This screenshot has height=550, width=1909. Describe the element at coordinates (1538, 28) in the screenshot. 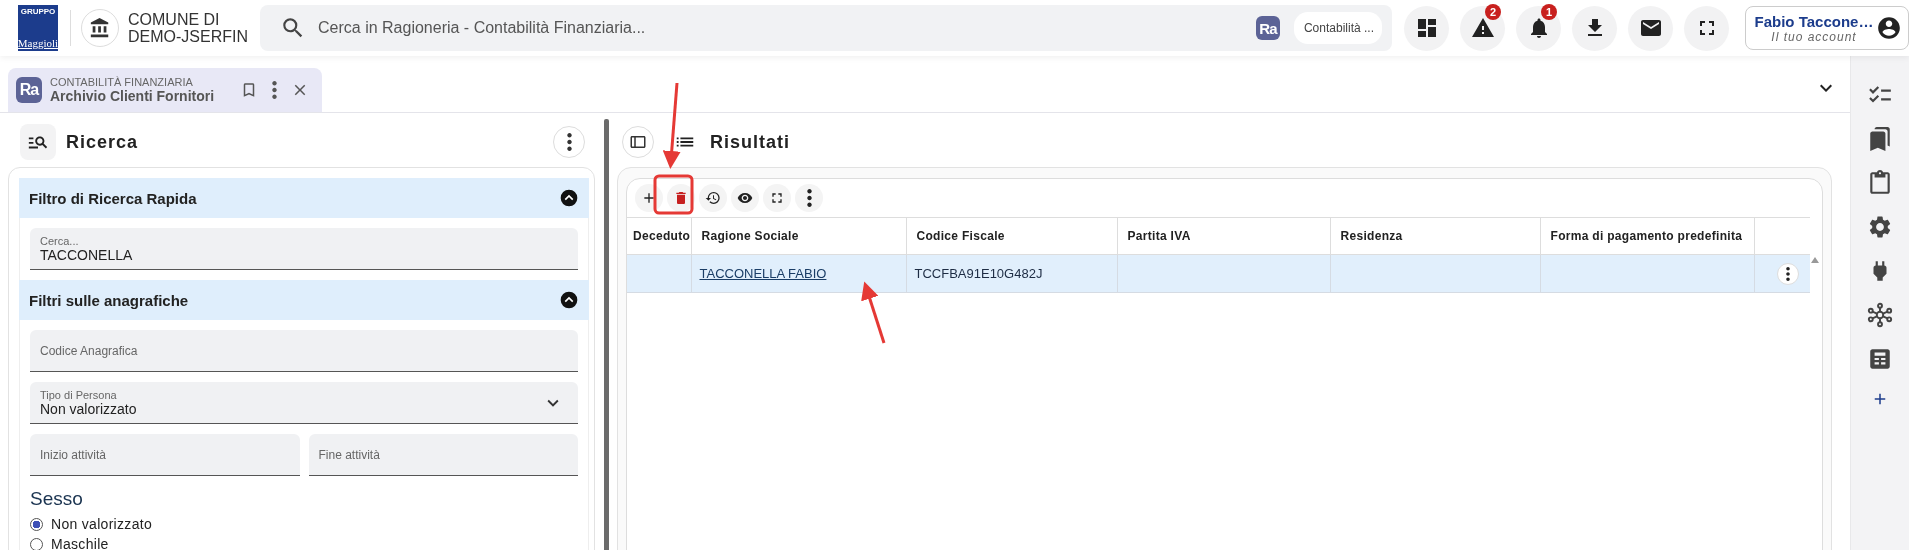

I see `bell-button: 1` at that location.